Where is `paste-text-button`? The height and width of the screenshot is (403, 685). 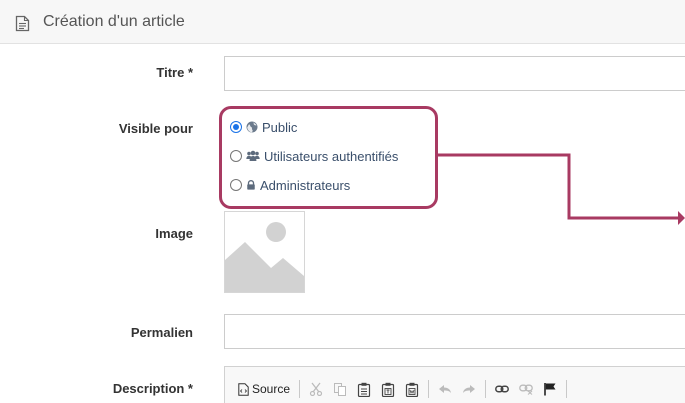 paste-text-button is located at coordinates (388, 389).